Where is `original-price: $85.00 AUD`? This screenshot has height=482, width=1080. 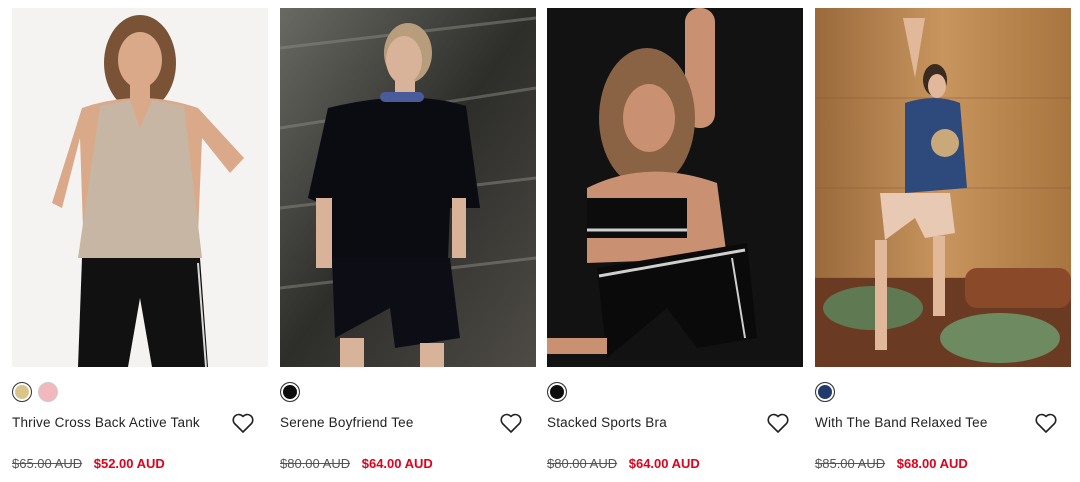 original-price: $85.00 AUD is located at coordinates (850, 463).